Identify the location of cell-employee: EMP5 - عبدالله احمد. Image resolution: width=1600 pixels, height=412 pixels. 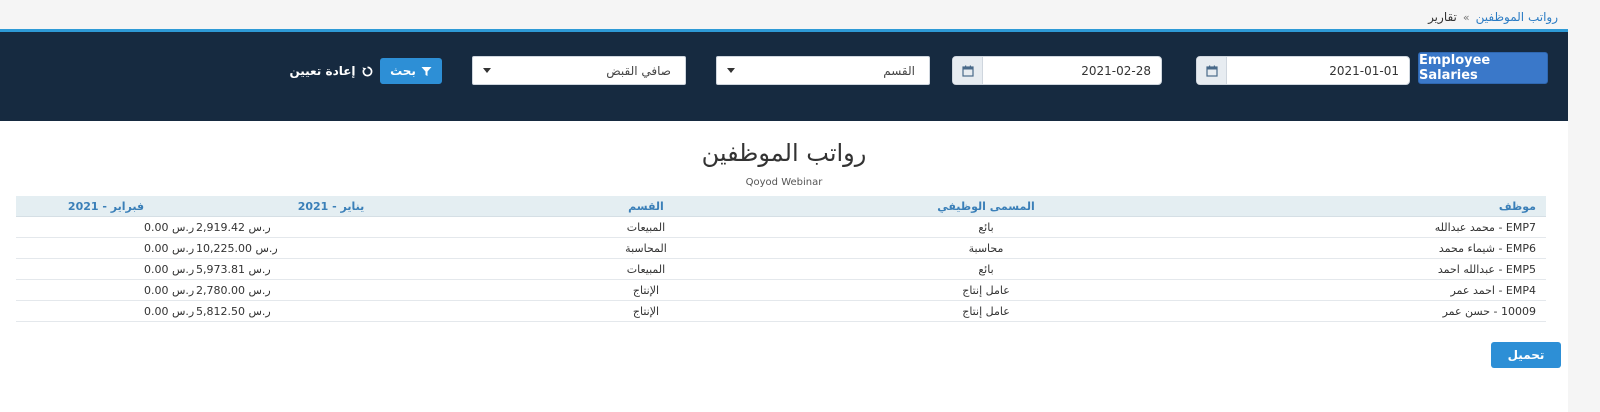
(1486, 269).